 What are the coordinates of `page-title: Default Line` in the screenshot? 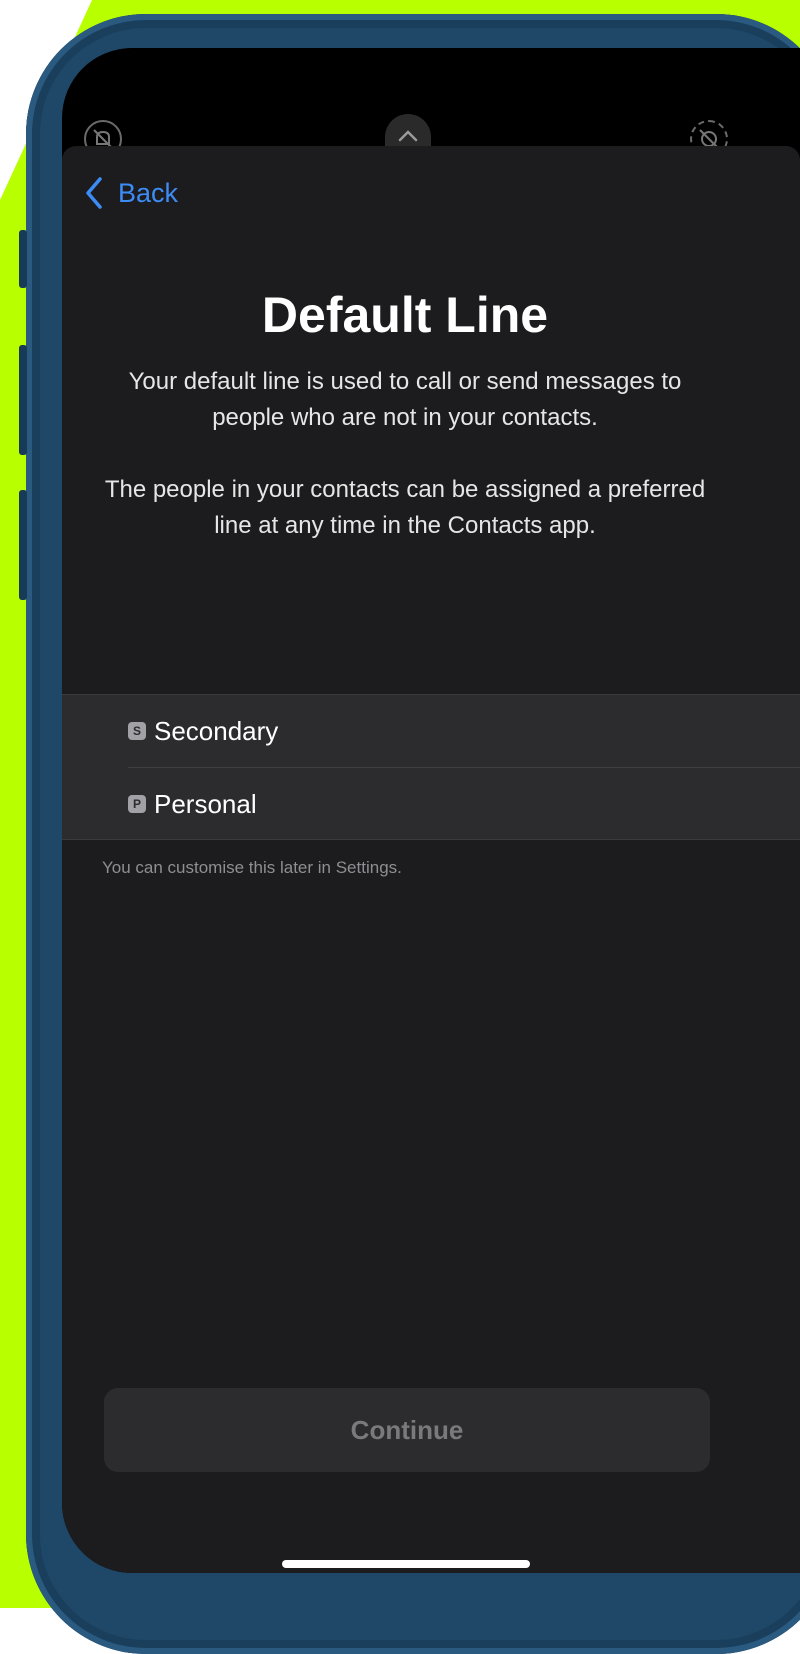 It's located at (405, 315).